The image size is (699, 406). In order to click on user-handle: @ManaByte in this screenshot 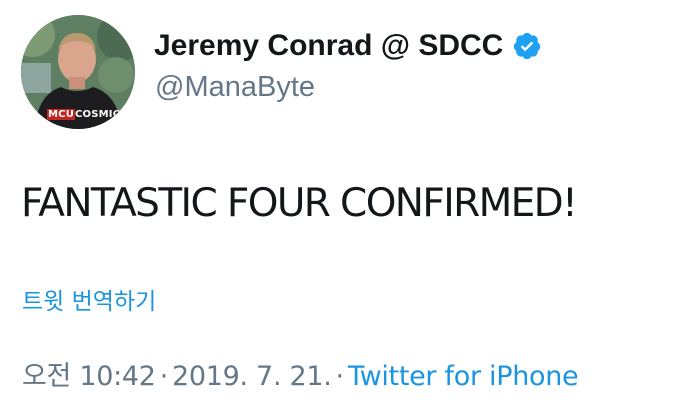, I will do `click(235, 87)`.